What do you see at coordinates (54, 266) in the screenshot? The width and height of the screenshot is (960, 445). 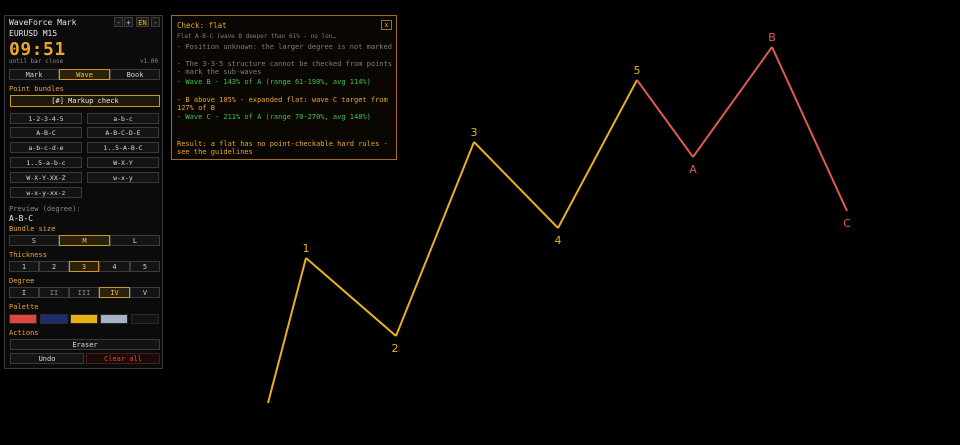 I see `thickness-2: 2` at bounding box center [54, 266].